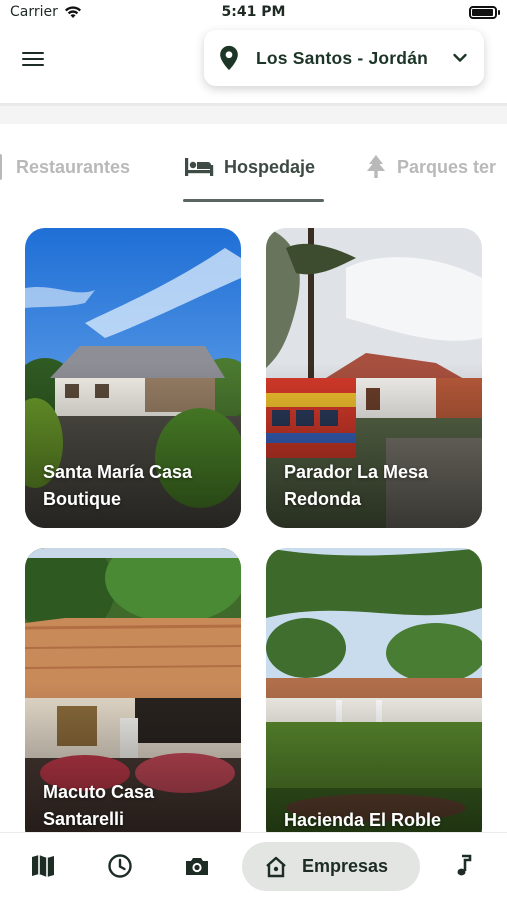  I want to click on tab-hospedaje: Hospedaje, so click(249, 167).